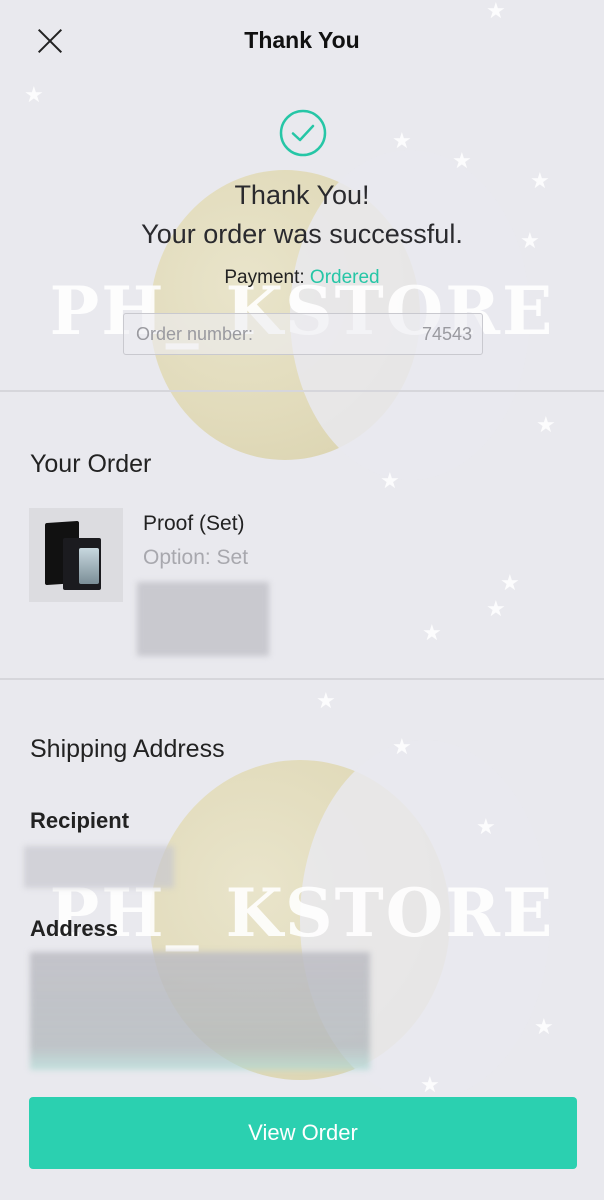 The image size is (604, 1200). What do you see at coordinates (76, 555) in the screenshot?
I see `product-thumbnail` at bounding box center [76, 555].